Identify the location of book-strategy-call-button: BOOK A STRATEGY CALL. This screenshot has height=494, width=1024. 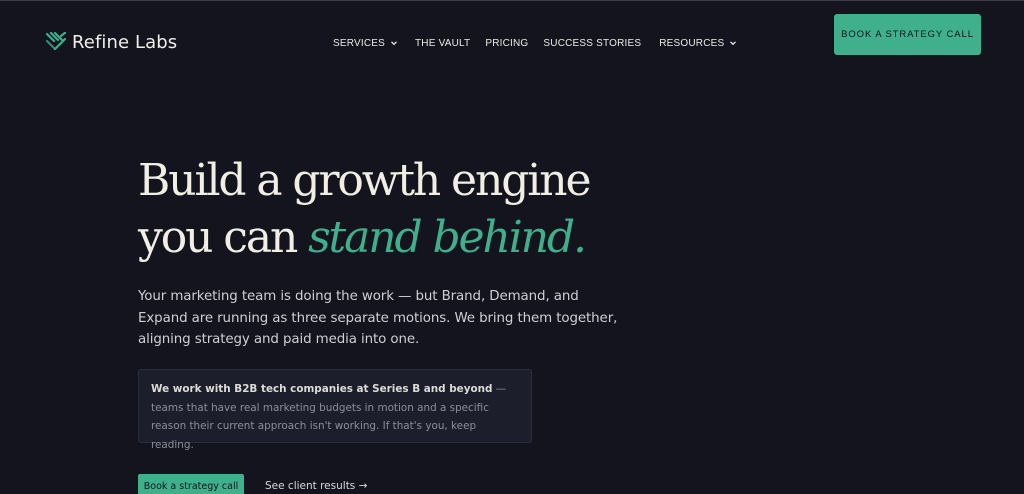
(907, 34).